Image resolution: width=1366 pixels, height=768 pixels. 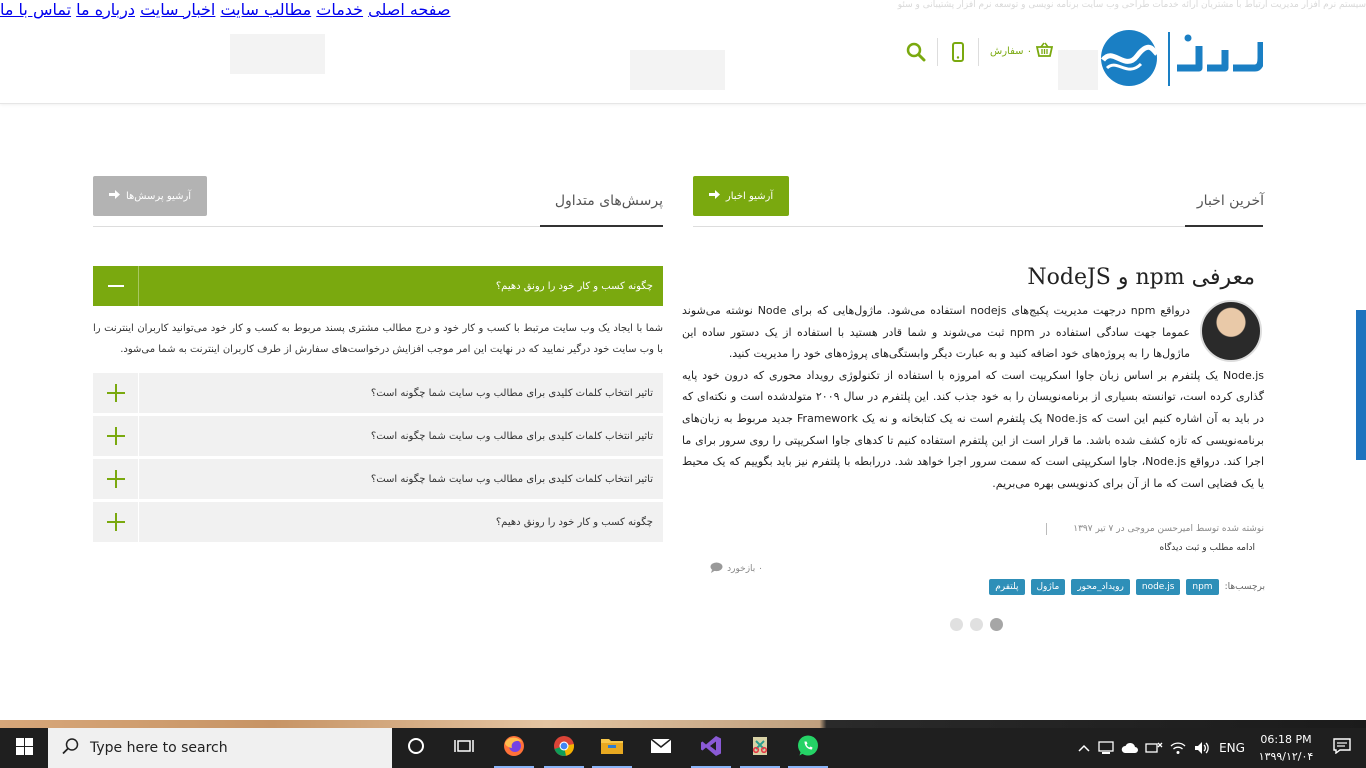 What do you see at coordinates (745, 569) in the screenshot?
I see `comments-count: ۰ بازخورد` at bounding box center [745, 569].